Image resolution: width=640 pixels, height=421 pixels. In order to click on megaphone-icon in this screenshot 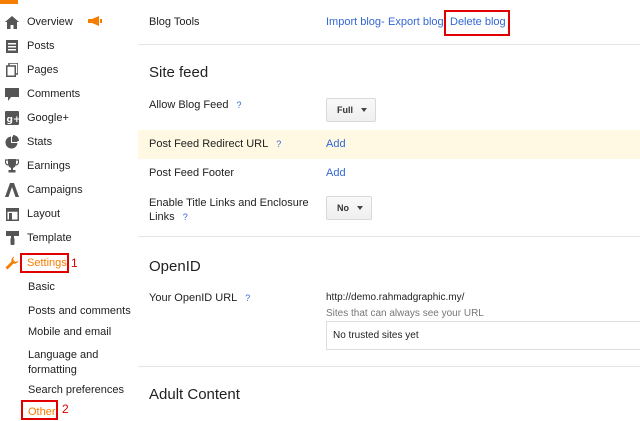, I will do `click(94, 22)`.